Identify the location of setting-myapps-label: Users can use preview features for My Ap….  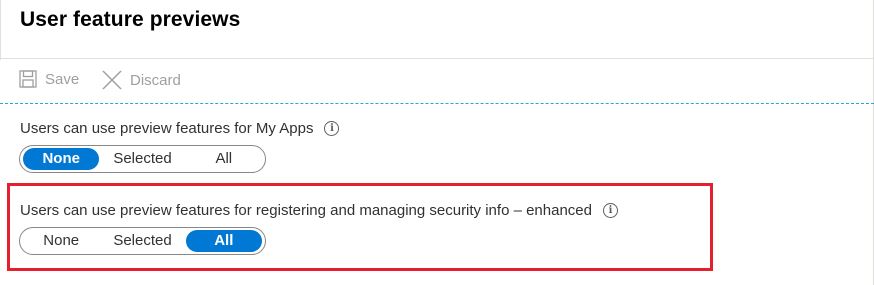
(180, 128).